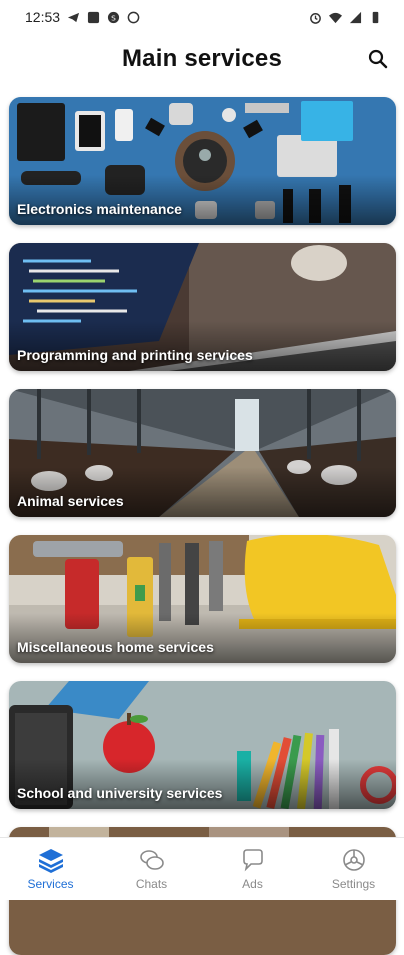 This screenshot has height=955, width=404. Describe the element at coordinates (202, 307) in the screenshot. I see `service-card-programming: Programming and printing services` at that location.